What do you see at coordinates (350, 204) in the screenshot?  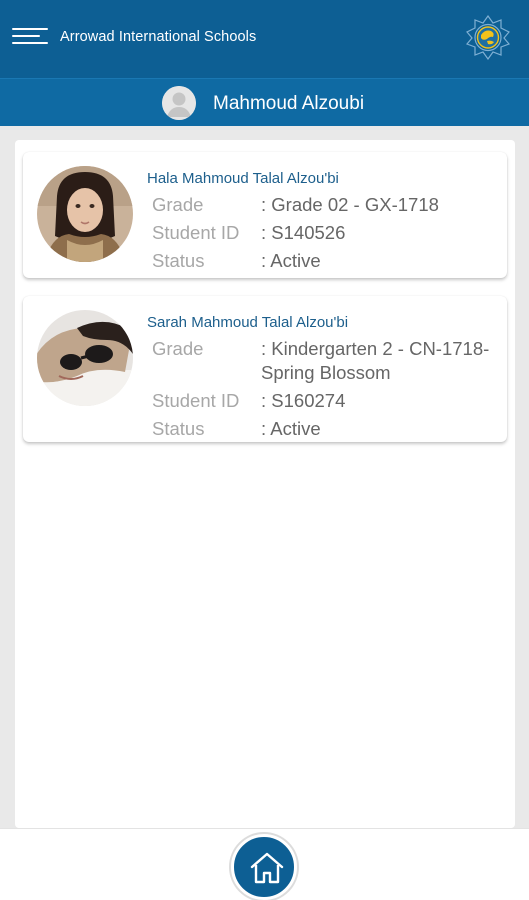 I see `grade-value: : Grade 02 - GX-1718` at bounding box center [350, 204].